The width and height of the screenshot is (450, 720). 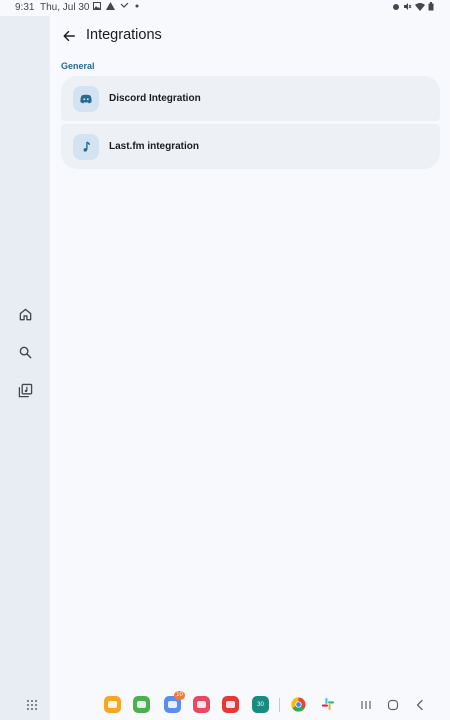 I want to click on warning-icon, so click(x=110, y=7).